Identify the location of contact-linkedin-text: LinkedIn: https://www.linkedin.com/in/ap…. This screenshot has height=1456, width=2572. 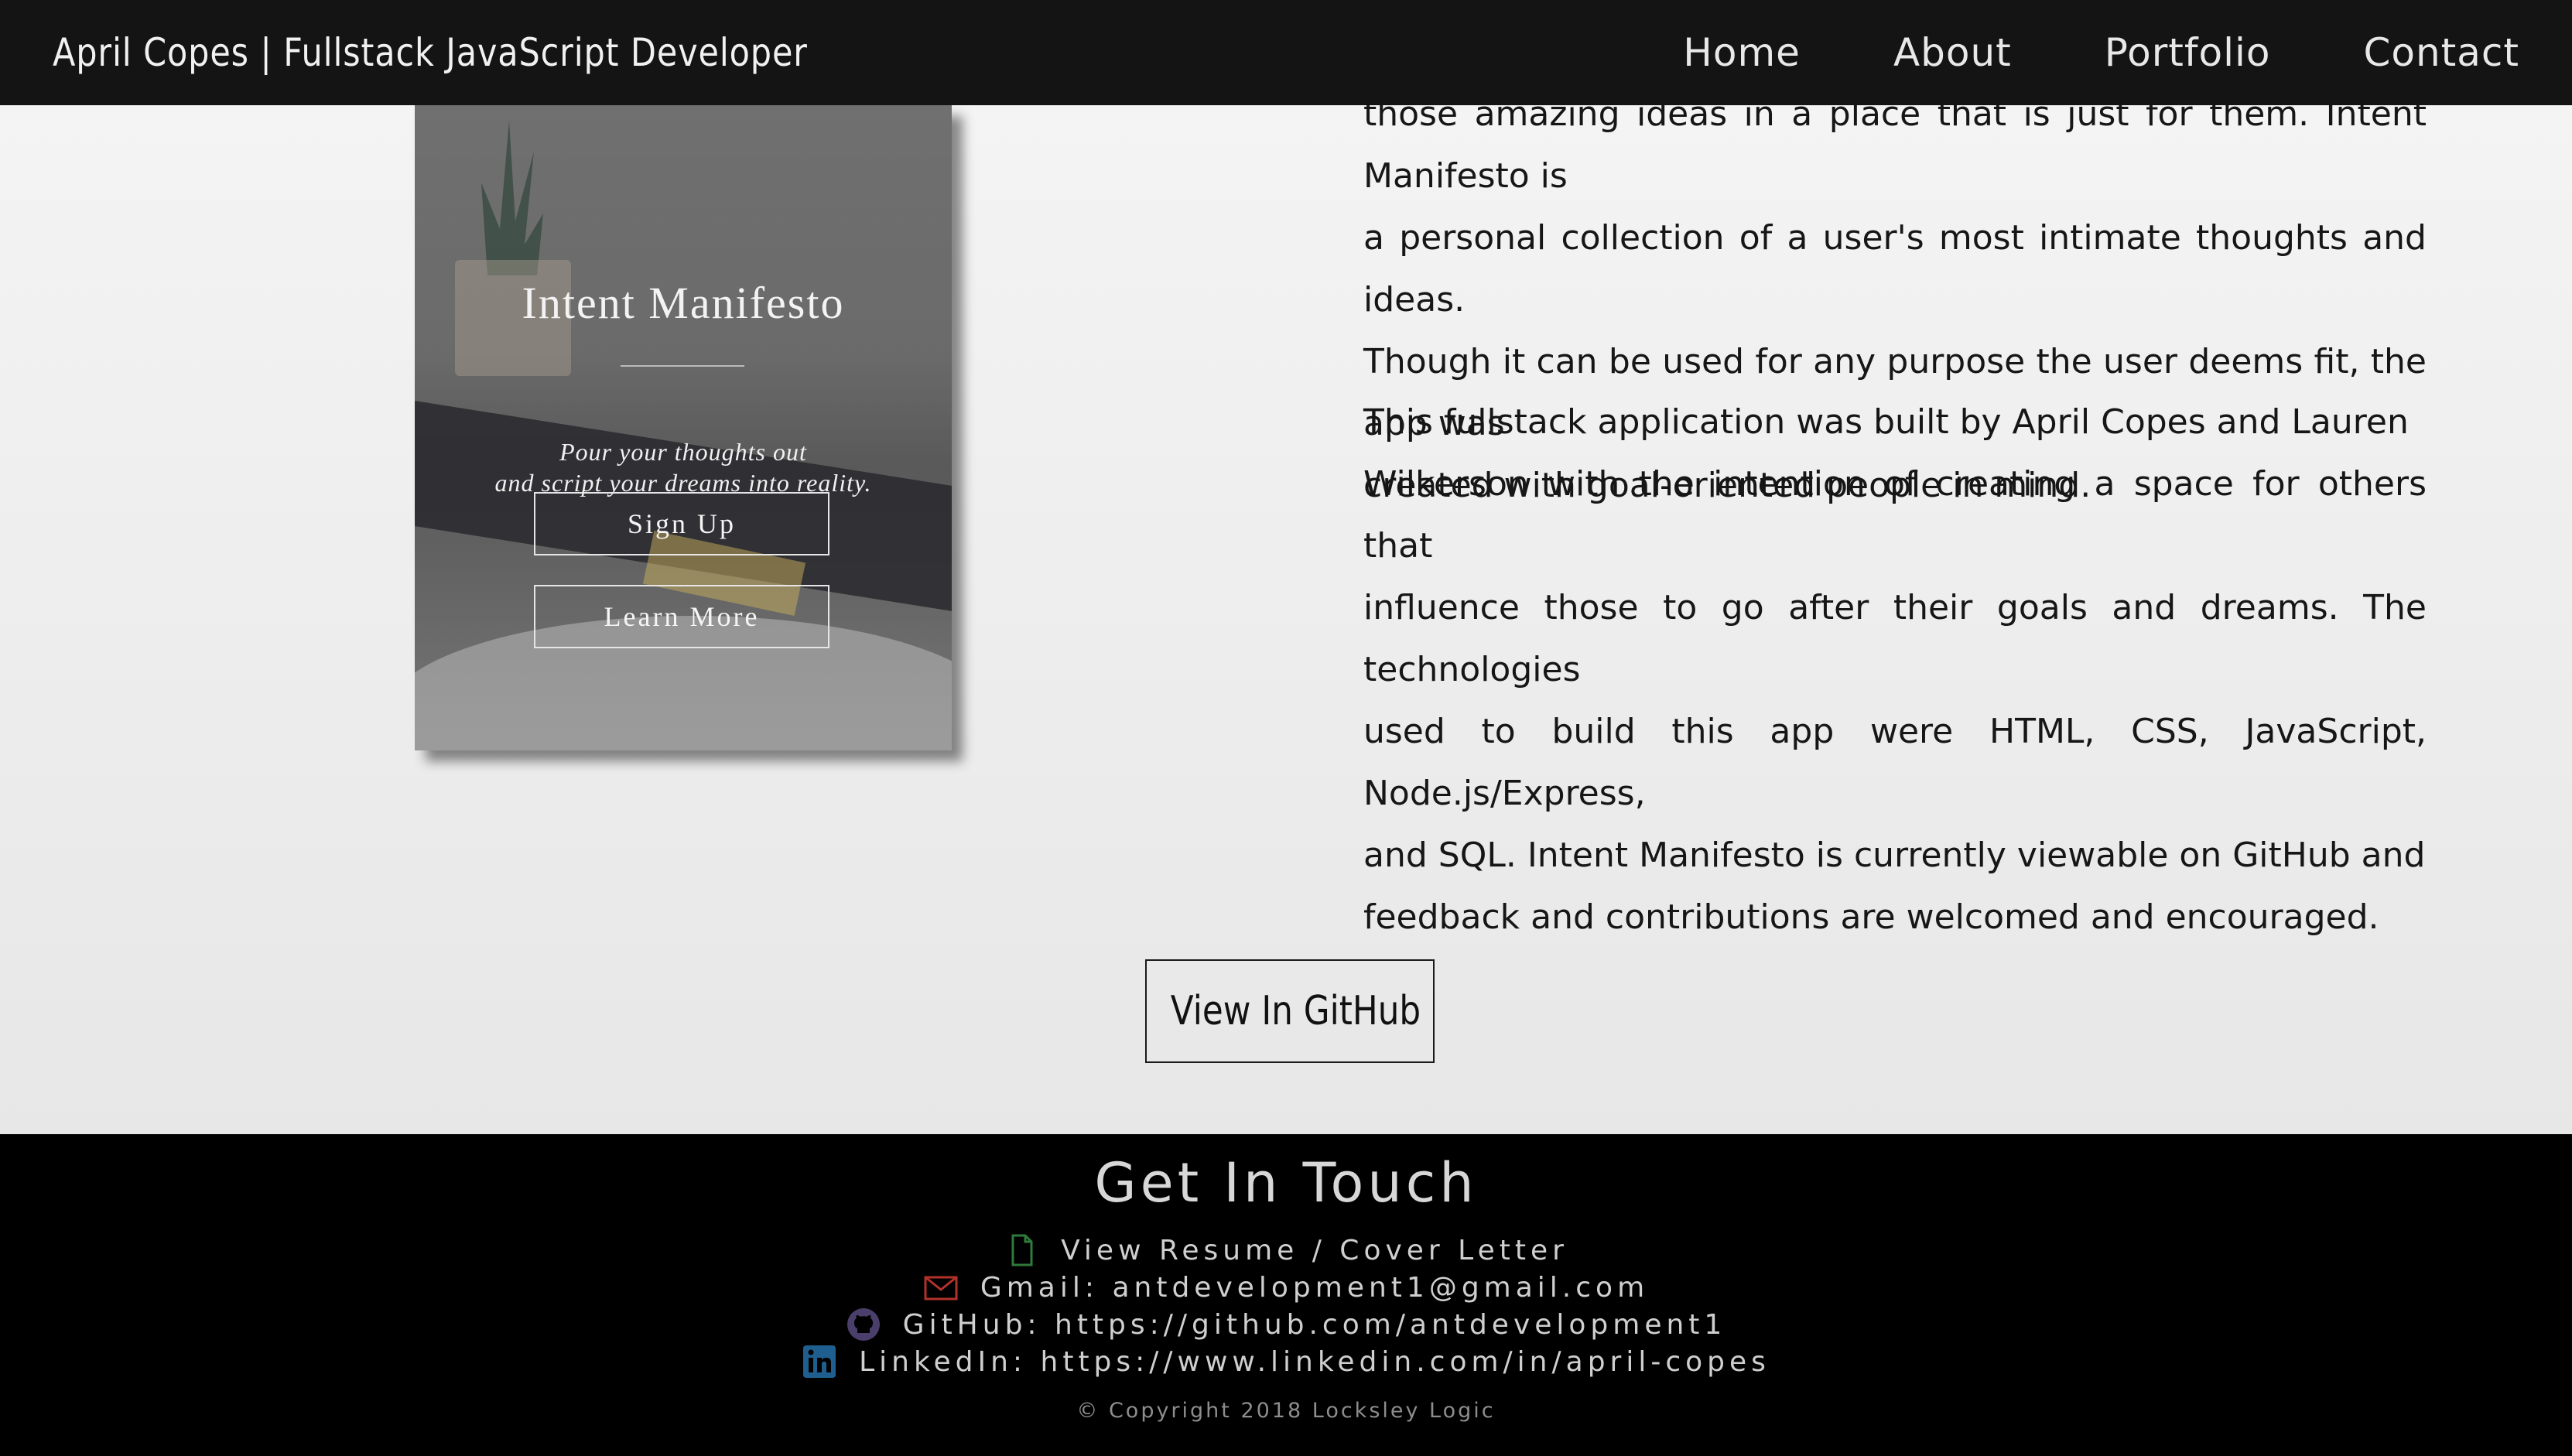
(1314, 1362).